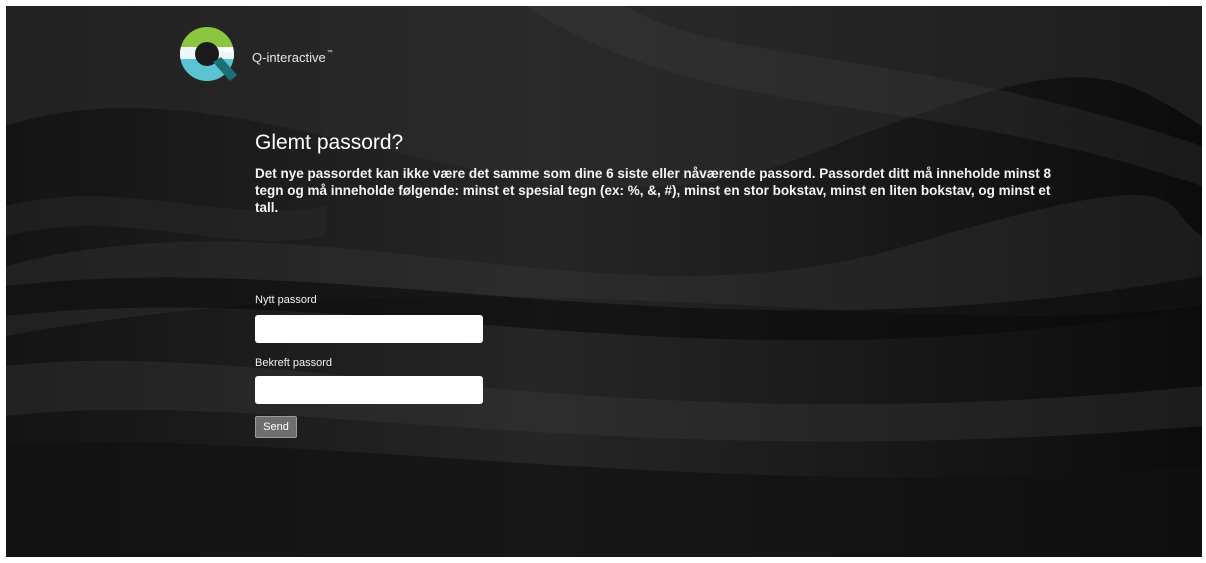  I want to click on send-button: Send, so click(276, 427).